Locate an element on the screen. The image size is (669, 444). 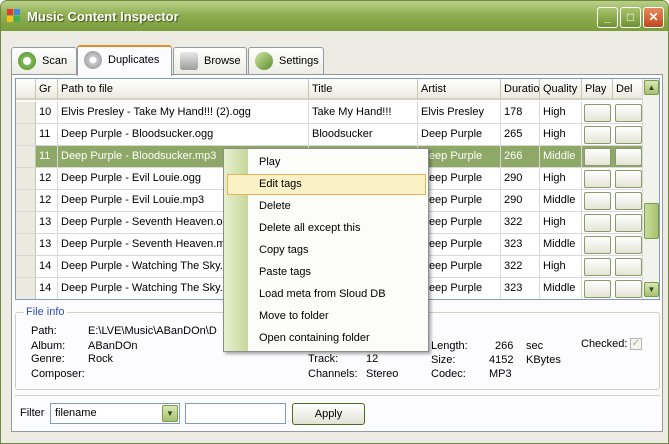
checked-checkbox: ✓ is located at coordinates (636, 344).